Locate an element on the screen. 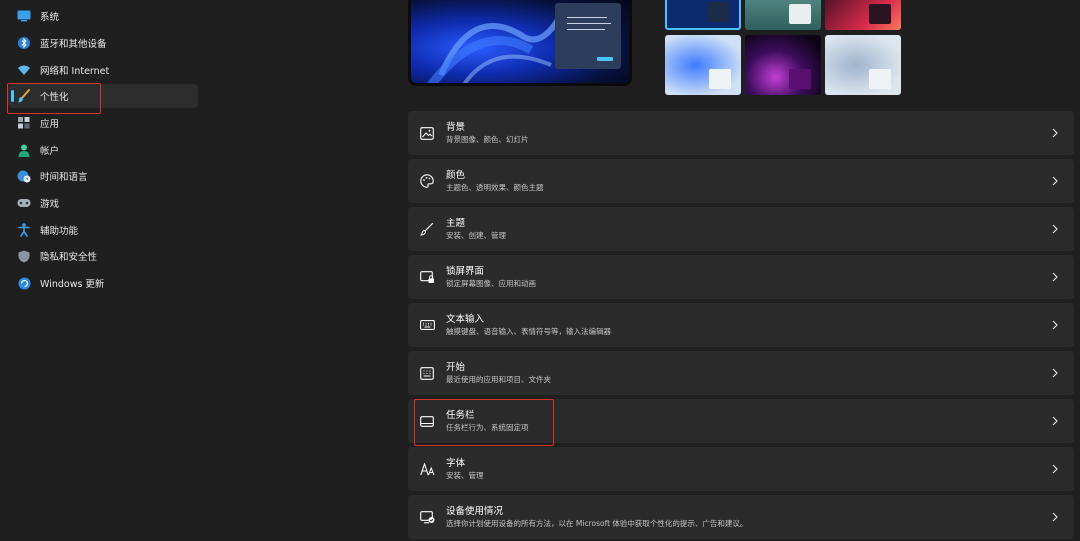 The image size is (1080, 541). palette-icon is located at coordinates (427, 181).